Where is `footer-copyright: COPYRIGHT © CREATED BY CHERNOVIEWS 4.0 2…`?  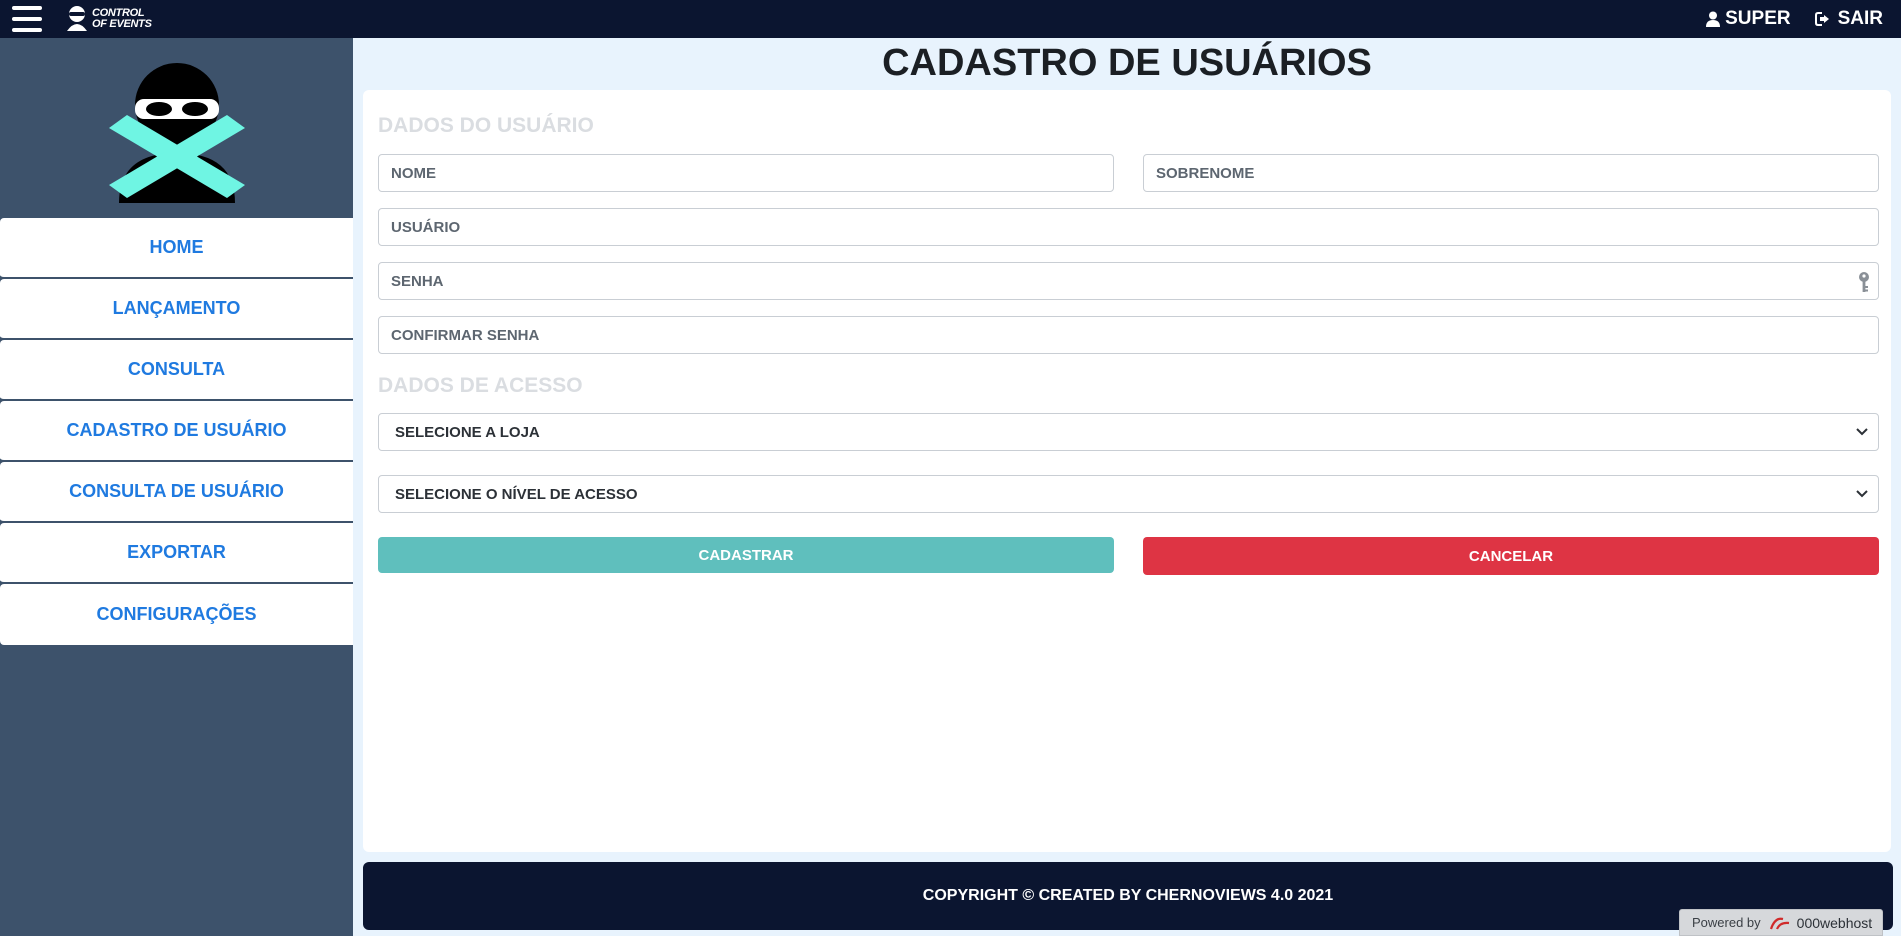
footer-copyright: COPYRIGHT © CREATED BY CHERNOVIEWS 4.0 2… is located at coordinates (1128, 895).